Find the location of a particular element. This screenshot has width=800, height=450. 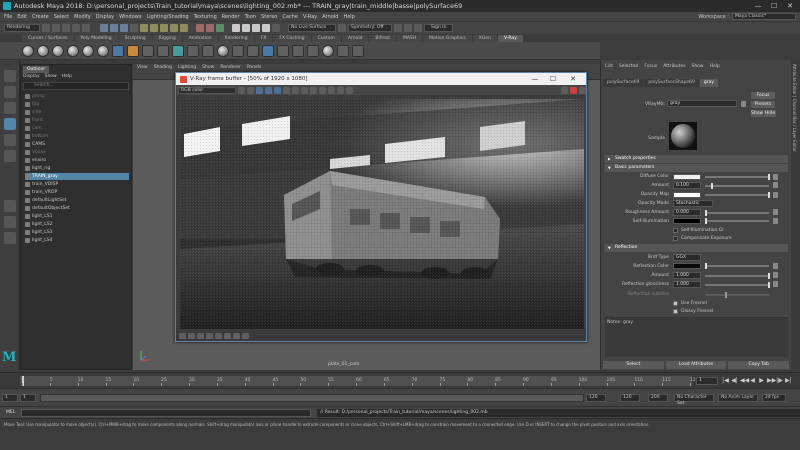

vfb-mono-icon is located at coordinates (295, 90).